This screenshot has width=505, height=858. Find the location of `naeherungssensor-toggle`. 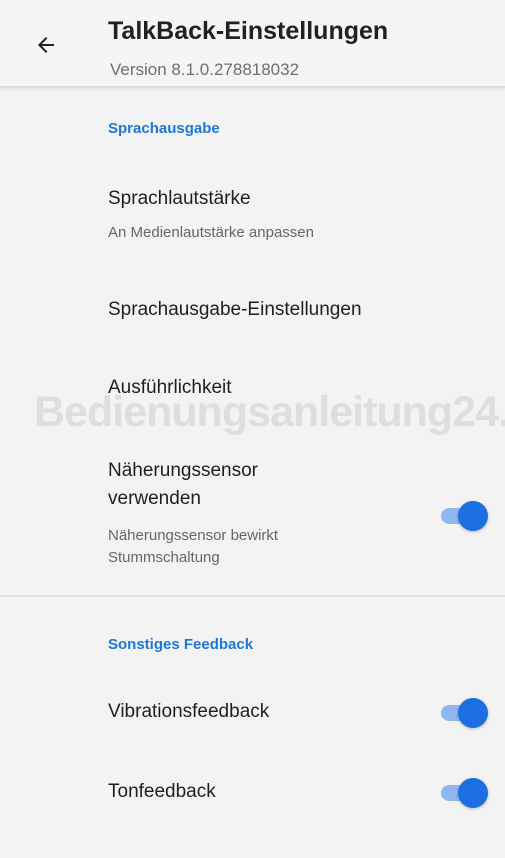

naeherungssensor-toggle is located at coordinates (463, 516).